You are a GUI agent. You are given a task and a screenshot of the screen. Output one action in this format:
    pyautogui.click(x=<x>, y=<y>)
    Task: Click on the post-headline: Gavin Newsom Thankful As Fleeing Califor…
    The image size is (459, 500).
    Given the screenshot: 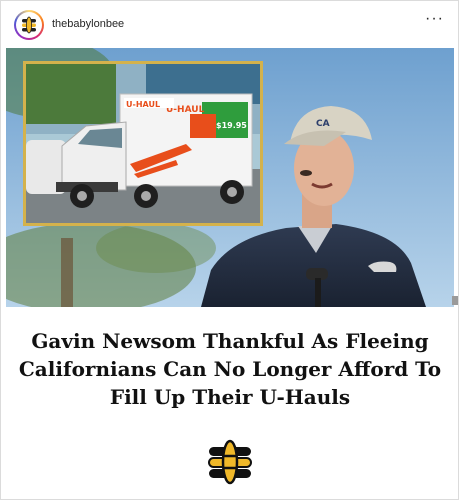 What is the action you would take?
    pyautogui.click(x=230, y=369)
    